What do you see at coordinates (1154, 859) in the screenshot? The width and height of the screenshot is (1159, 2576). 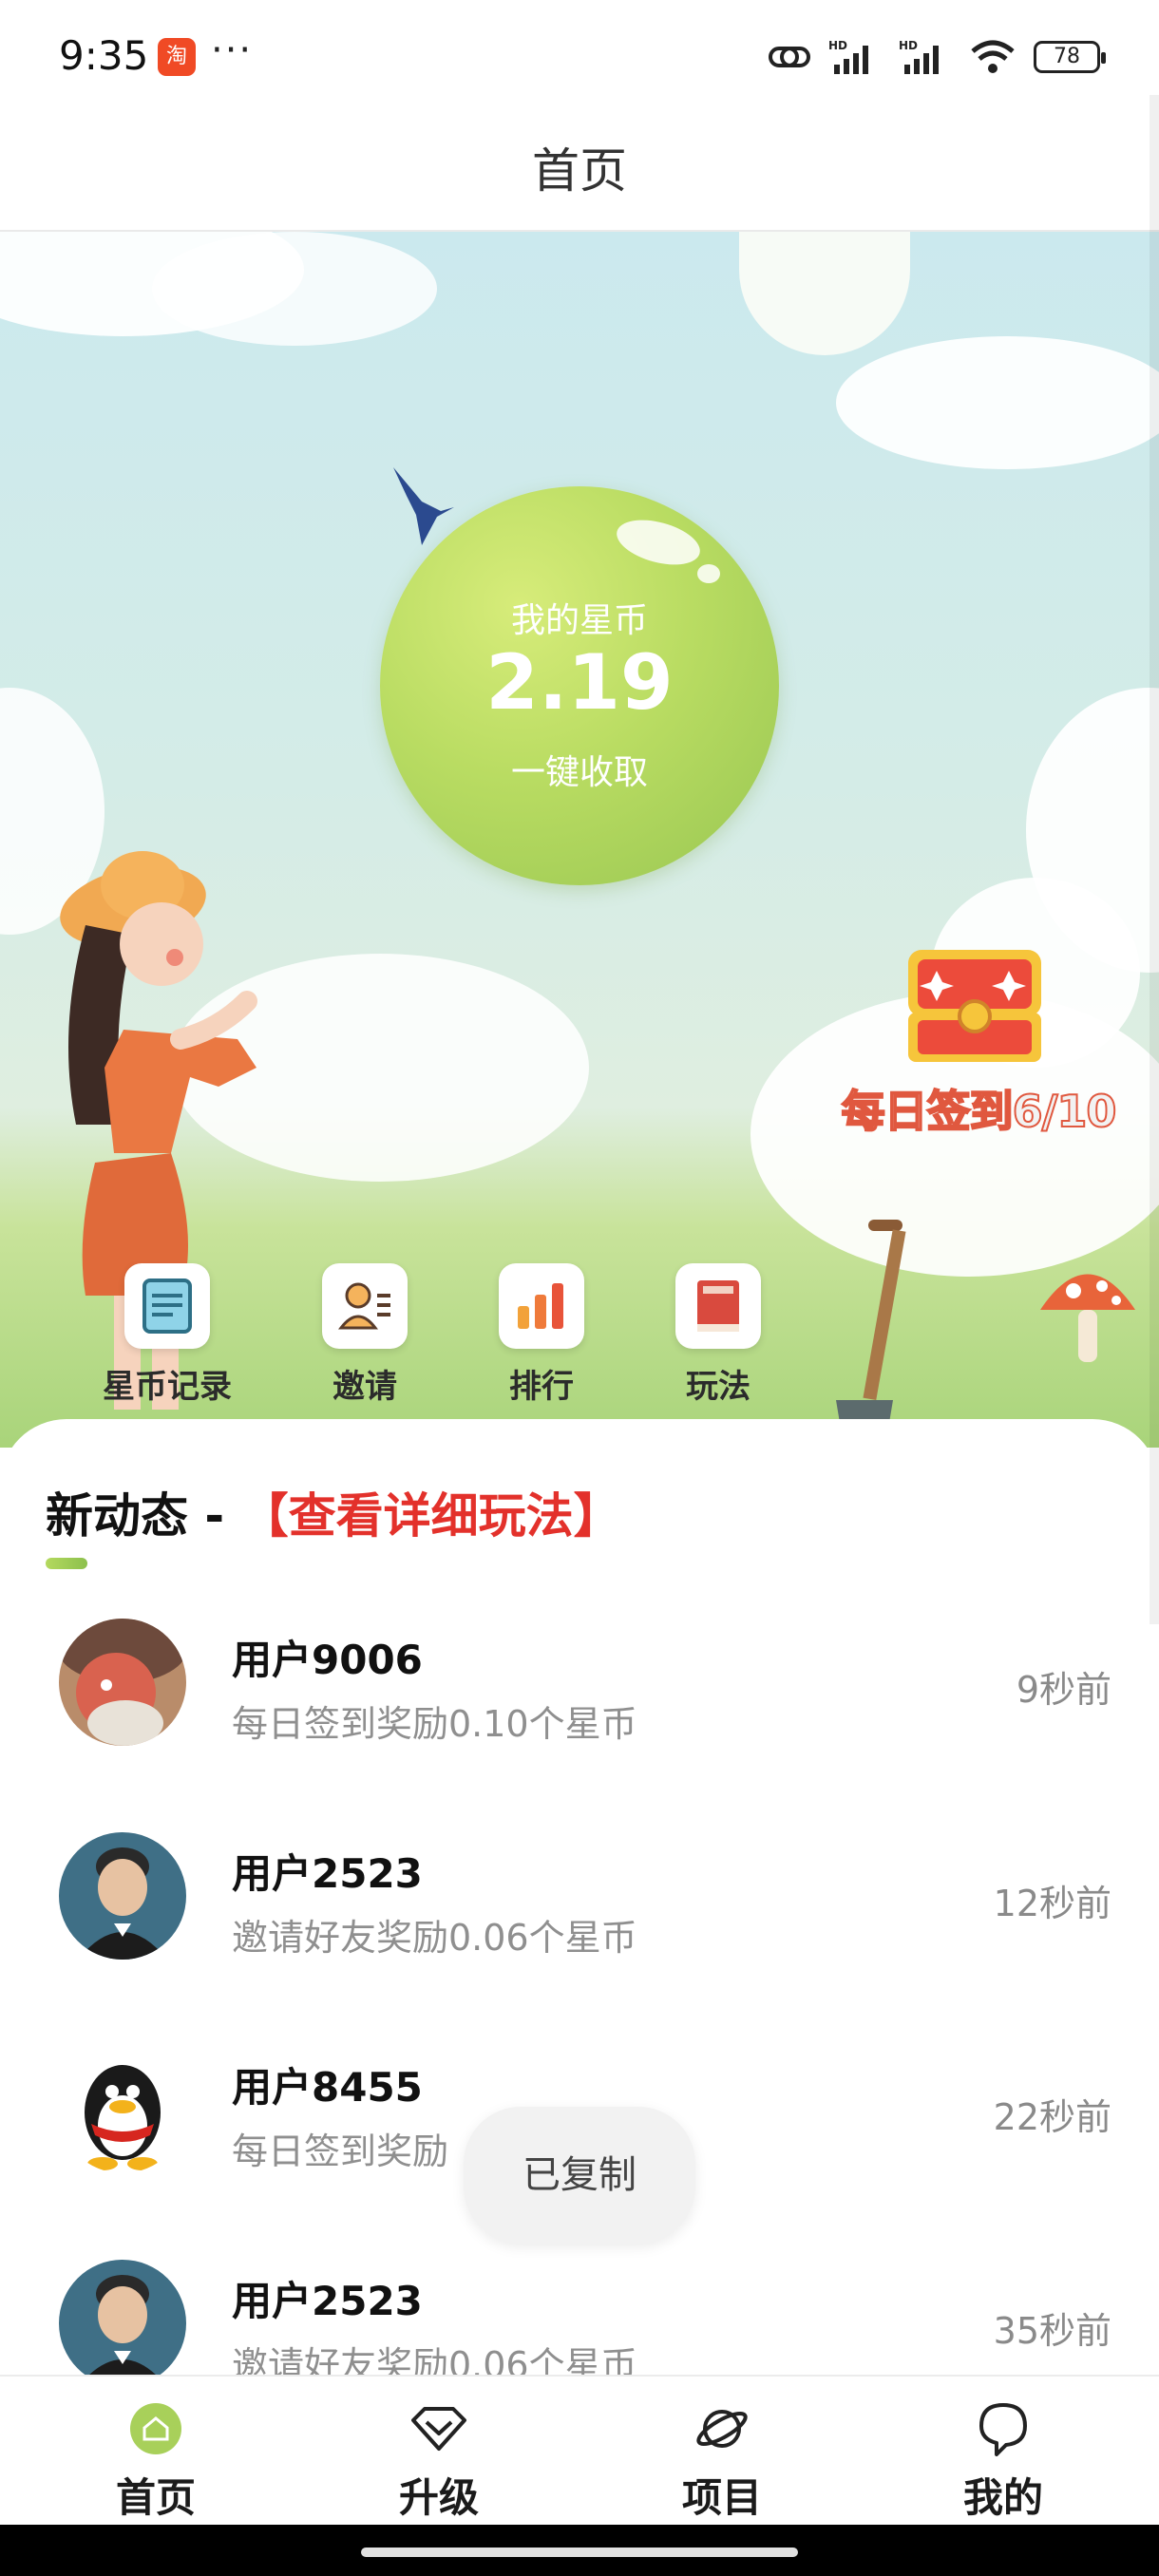 I see `scrollbar` at bounding box center [1154, 859].